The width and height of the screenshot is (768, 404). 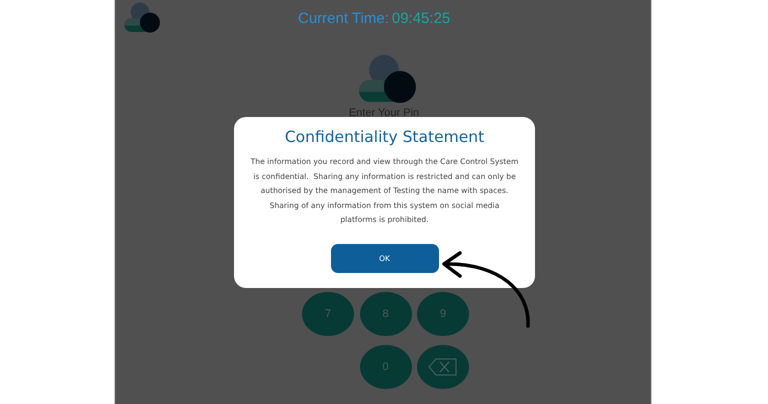 I want to click on dialog-title: Confidentiality Statement, so click(x=384, y=137).